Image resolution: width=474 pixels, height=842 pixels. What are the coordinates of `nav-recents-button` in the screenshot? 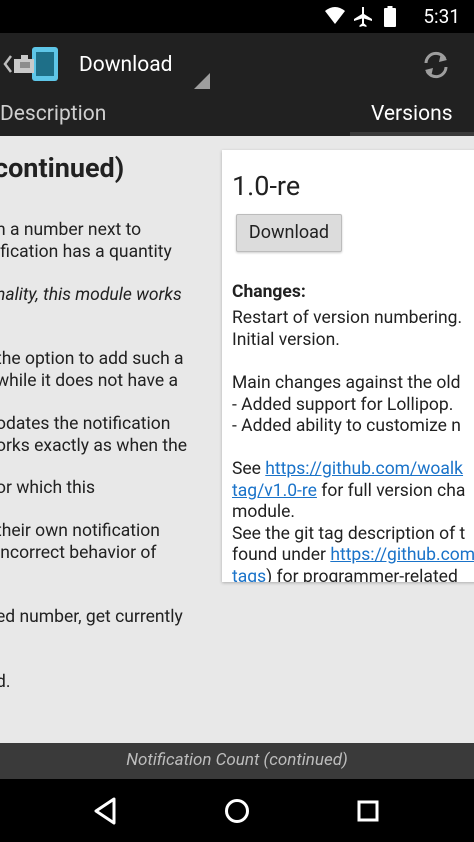 It's located at (368, 811).